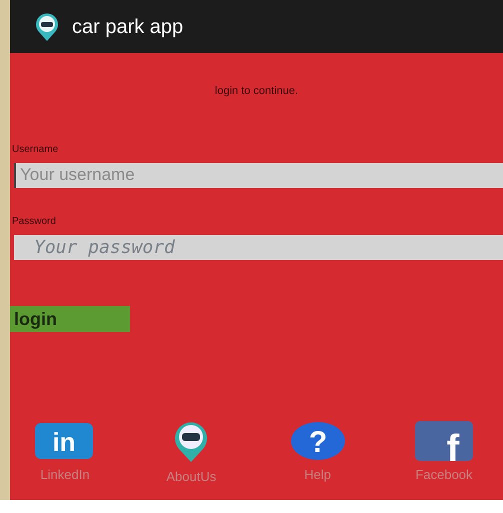 Image resolution: width=503 pixels, height=513 pixels. I want to click on facebook-icon: f, so click(443, 440).